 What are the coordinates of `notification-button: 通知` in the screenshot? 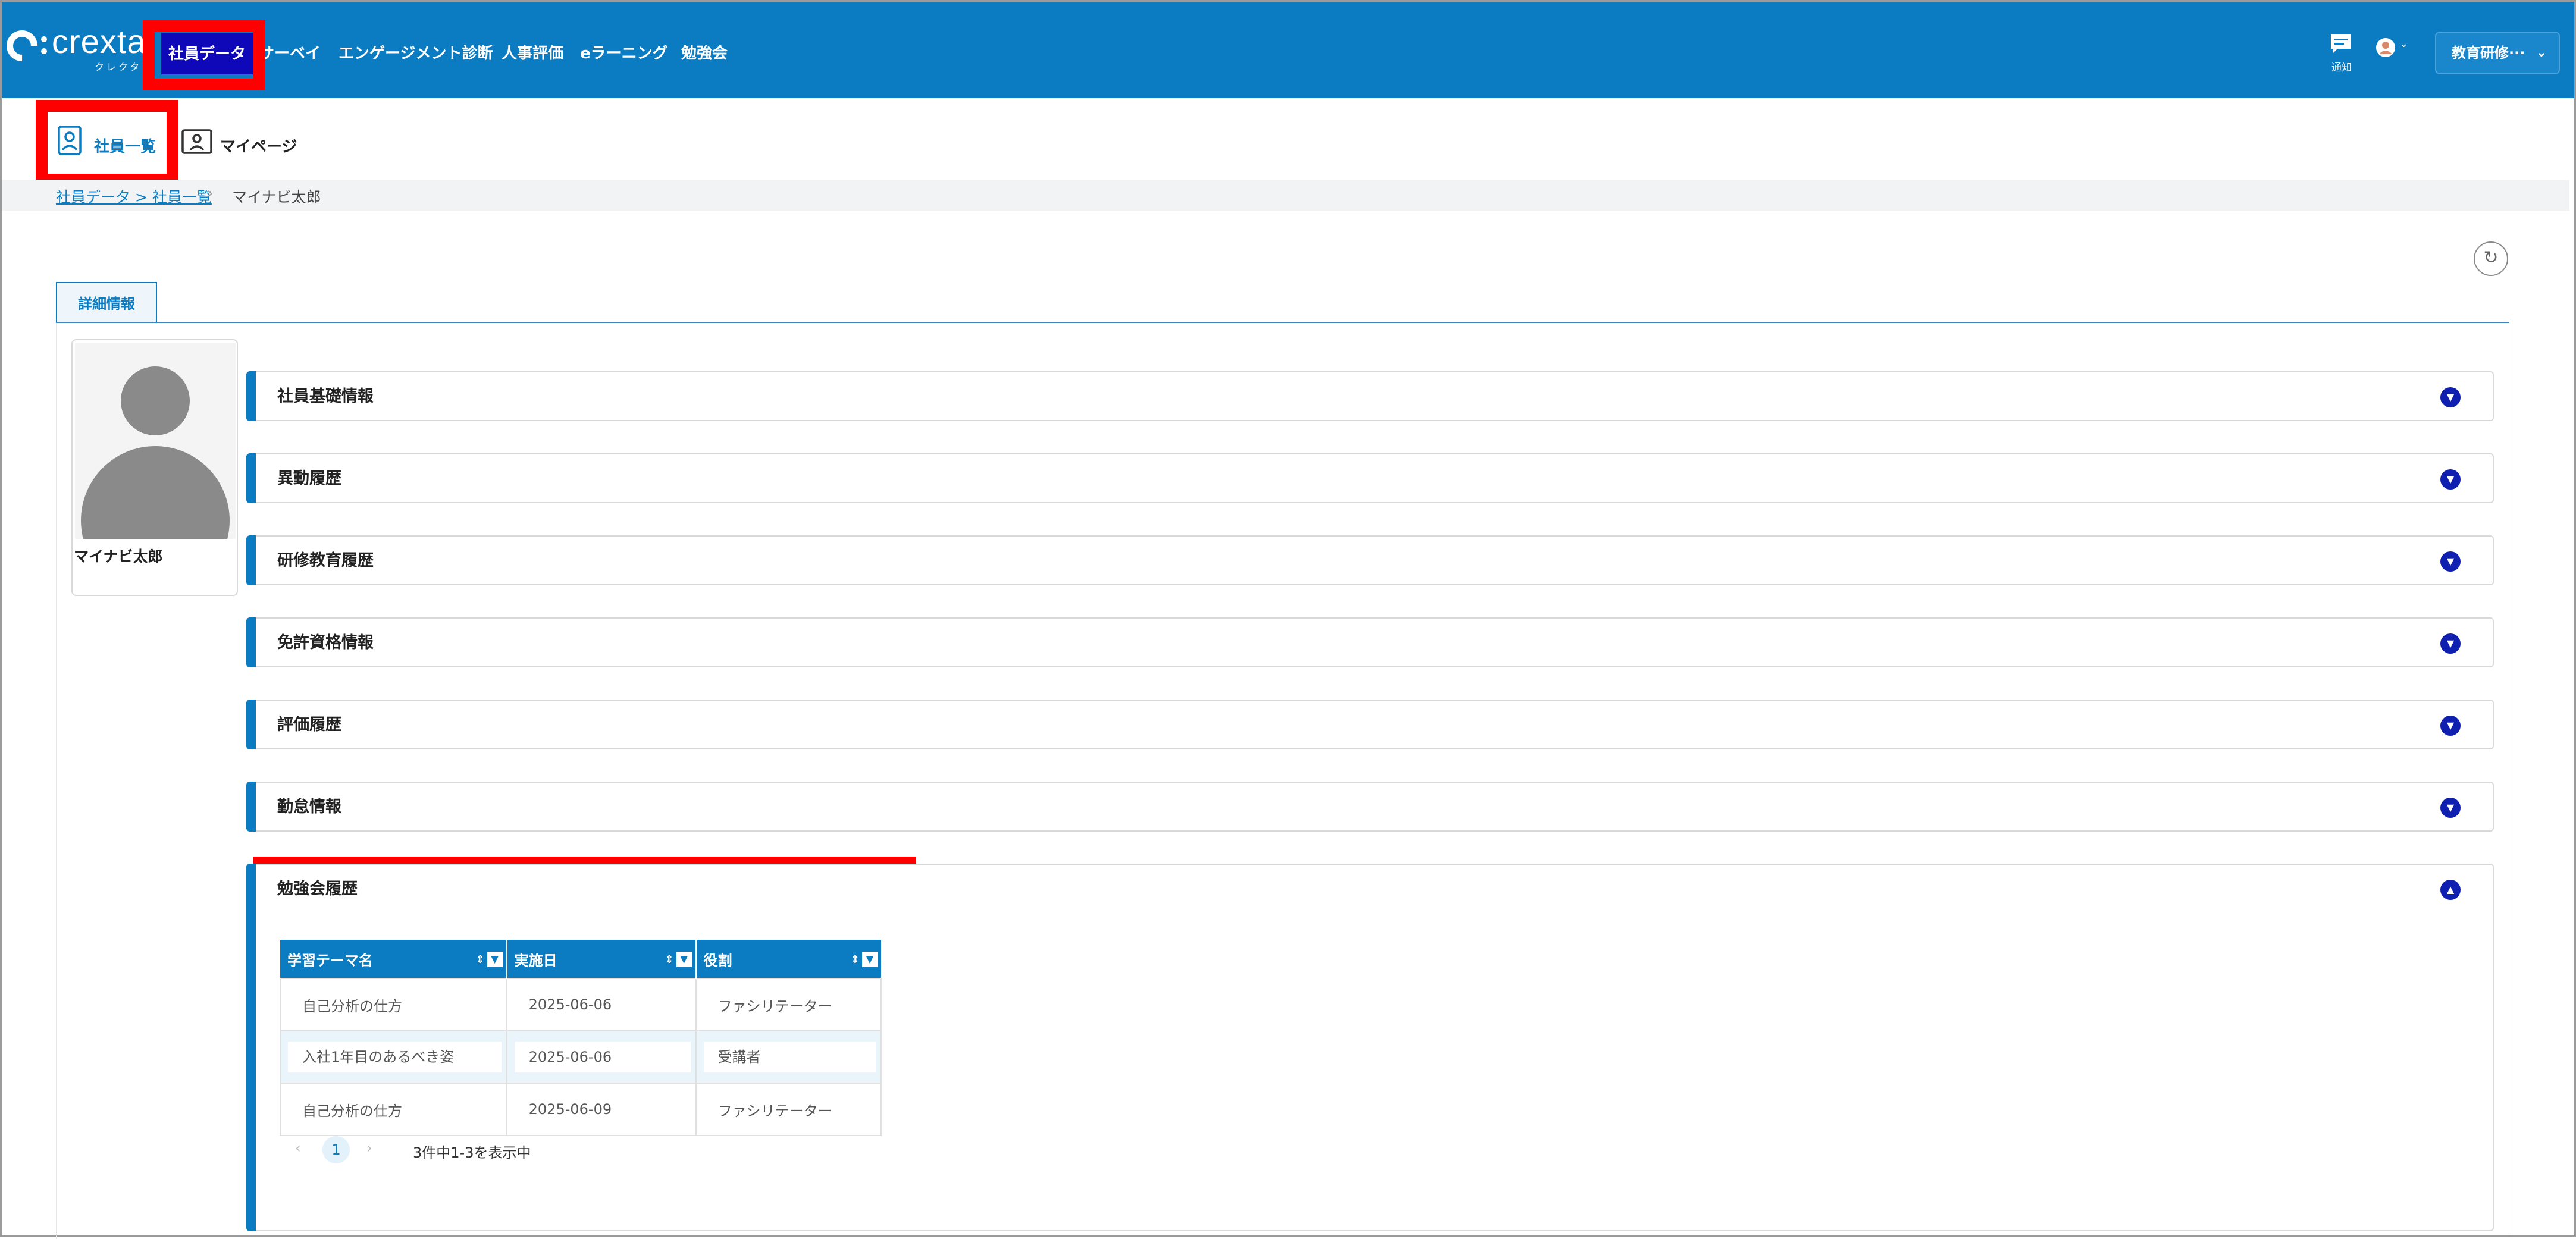 It's located at (2341, 53).